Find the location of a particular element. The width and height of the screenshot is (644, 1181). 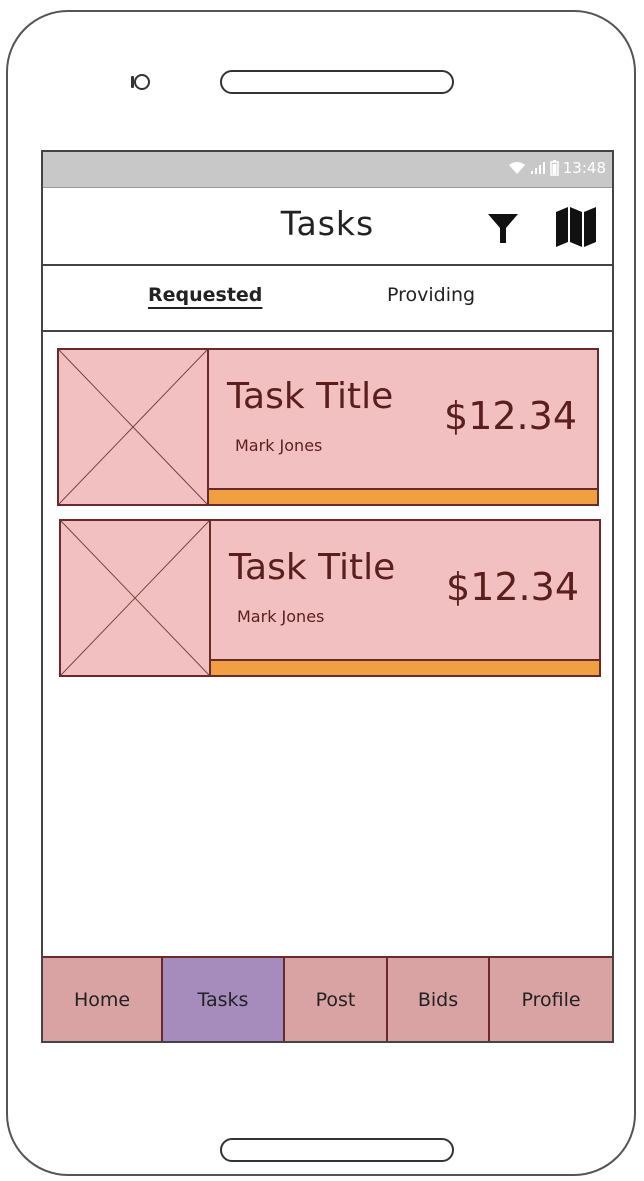

page-title: Tasks is located at coordinates (327, 223).